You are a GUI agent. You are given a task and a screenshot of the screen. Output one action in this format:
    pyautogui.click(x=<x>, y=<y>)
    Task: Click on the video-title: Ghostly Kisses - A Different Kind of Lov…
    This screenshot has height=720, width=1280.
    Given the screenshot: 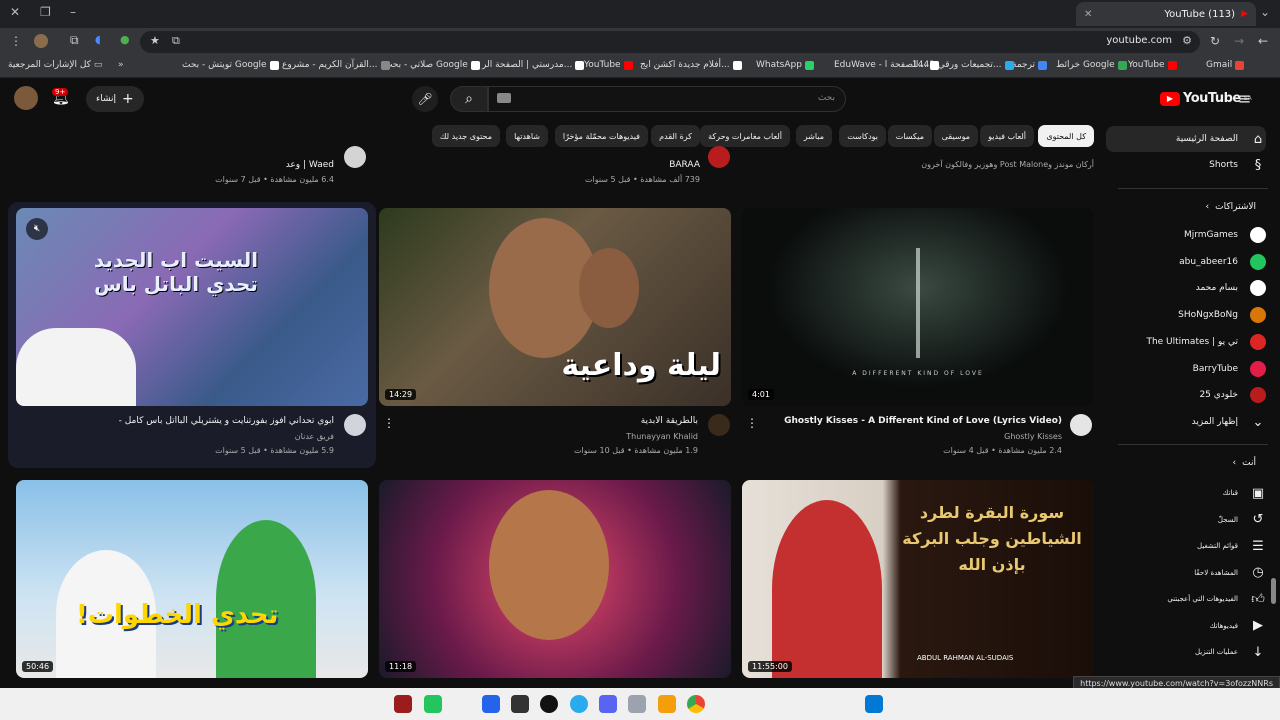 What is the action you would take?
    pyautogui.click(x=902, y=421)
    